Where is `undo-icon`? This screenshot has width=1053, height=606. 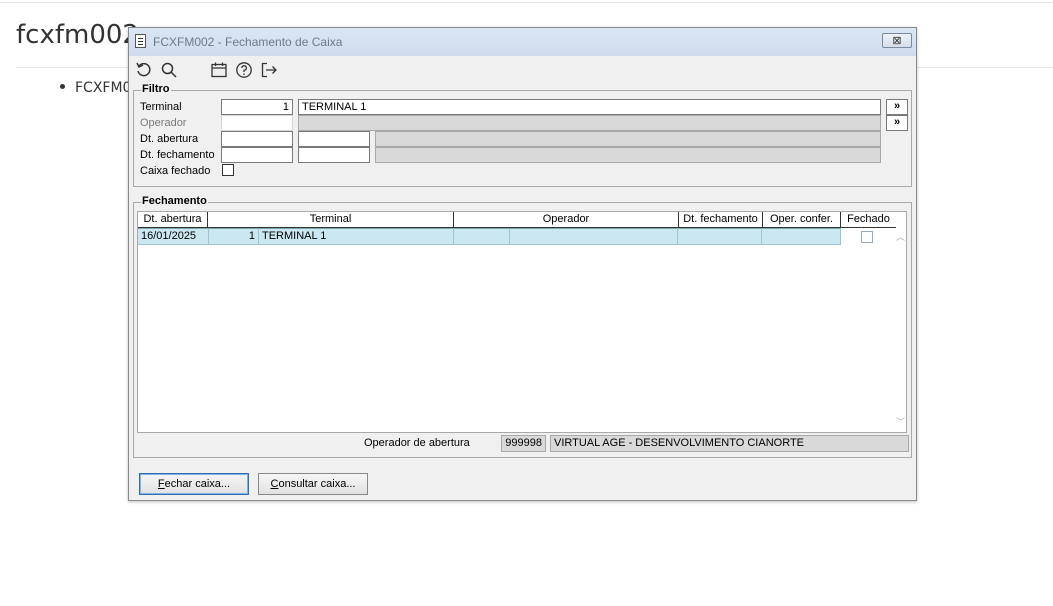
undo-icon is located at coordinates (144, 70).